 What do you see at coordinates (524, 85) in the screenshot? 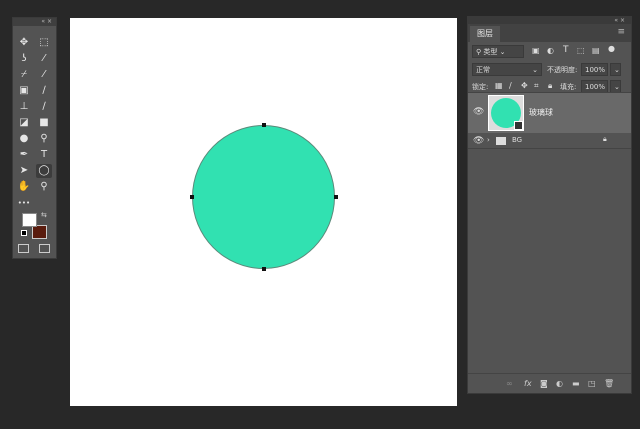
I see `lock-position-icon: ✥` at bounding box center [524, 85].